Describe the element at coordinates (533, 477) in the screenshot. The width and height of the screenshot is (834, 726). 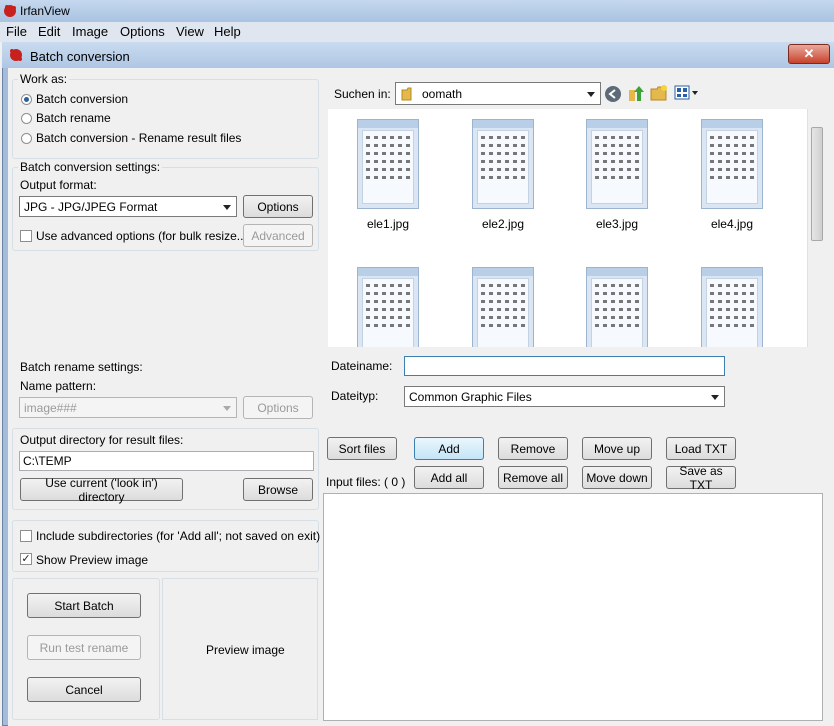
I see `remove-all-button: Remove all` at that location.